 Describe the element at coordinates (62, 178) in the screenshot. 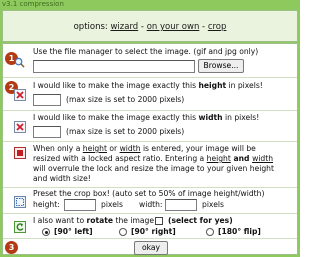

I see `aspect-info-line-4: and width size!` at that location.